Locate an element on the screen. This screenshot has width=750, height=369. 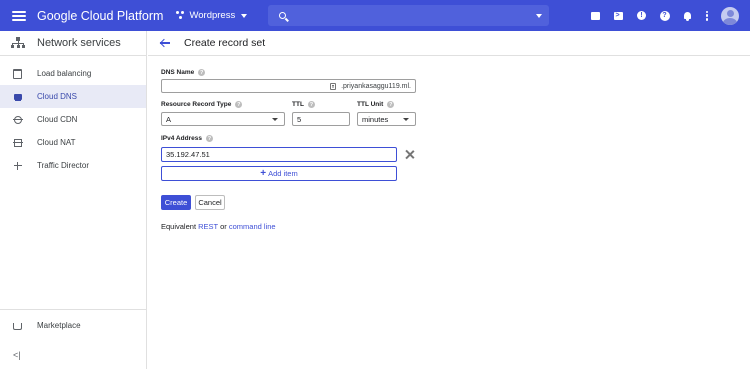
project-icon is located at coordinates (180, 15).